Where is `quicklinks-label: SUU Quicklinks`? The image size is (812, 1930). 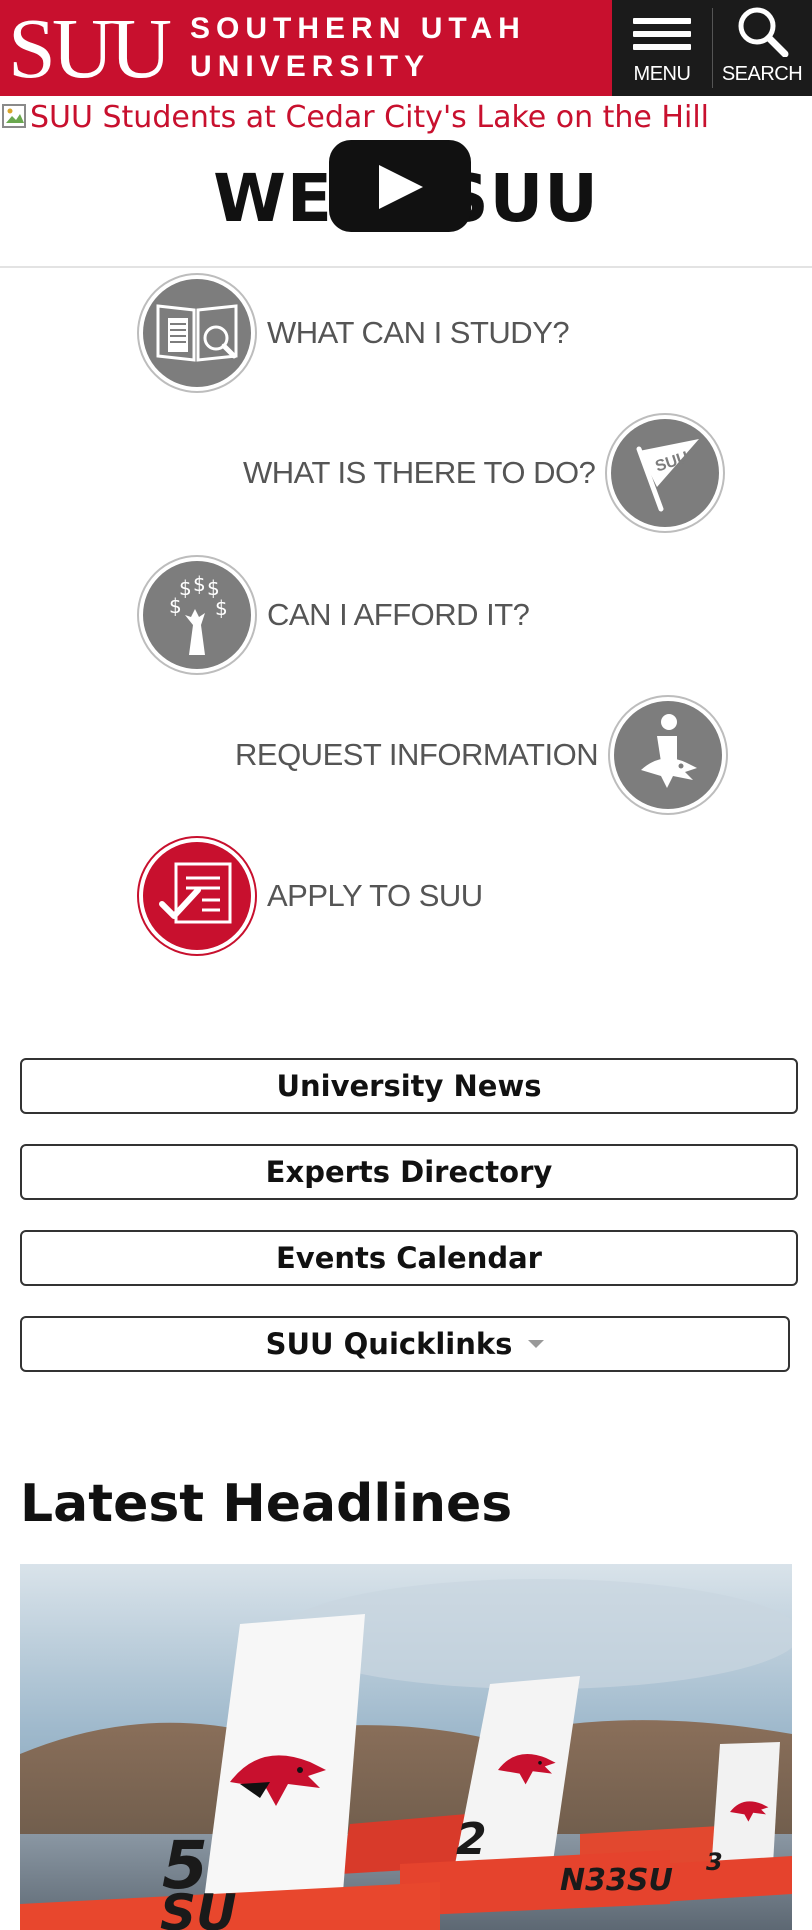 quicklinks-label: SUU Quicklinks is located at coordinates (389, 1344).